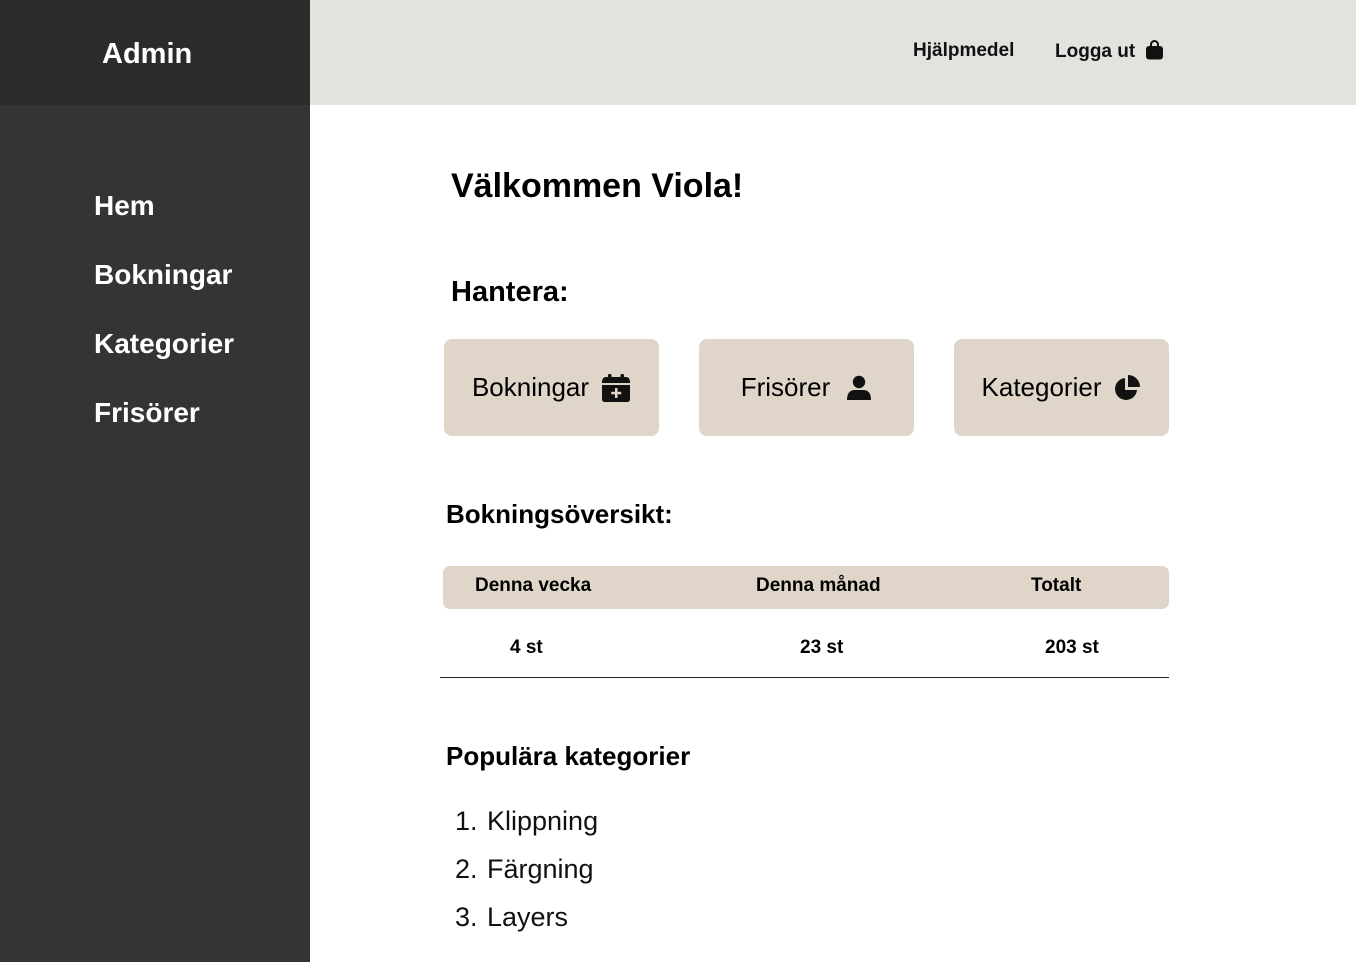  What do you see at coordinates (616, 388) in the screenshot?
I see `calendar-plus-icon` at bounding box center [616, 388].